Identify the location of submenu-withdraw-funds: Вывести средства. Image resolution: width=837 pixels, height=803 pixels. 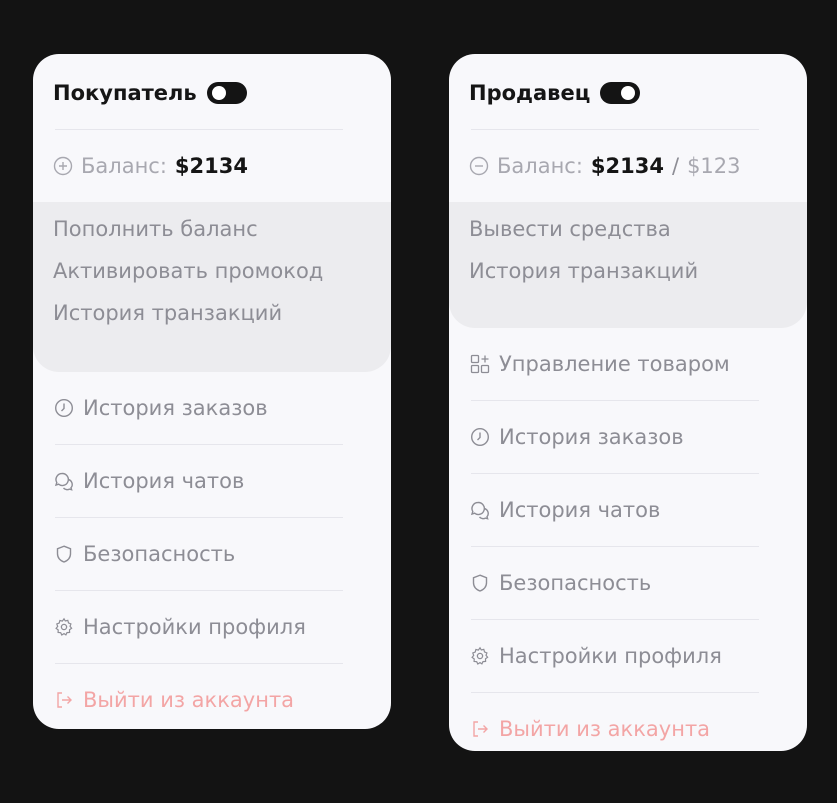
(628, 229).